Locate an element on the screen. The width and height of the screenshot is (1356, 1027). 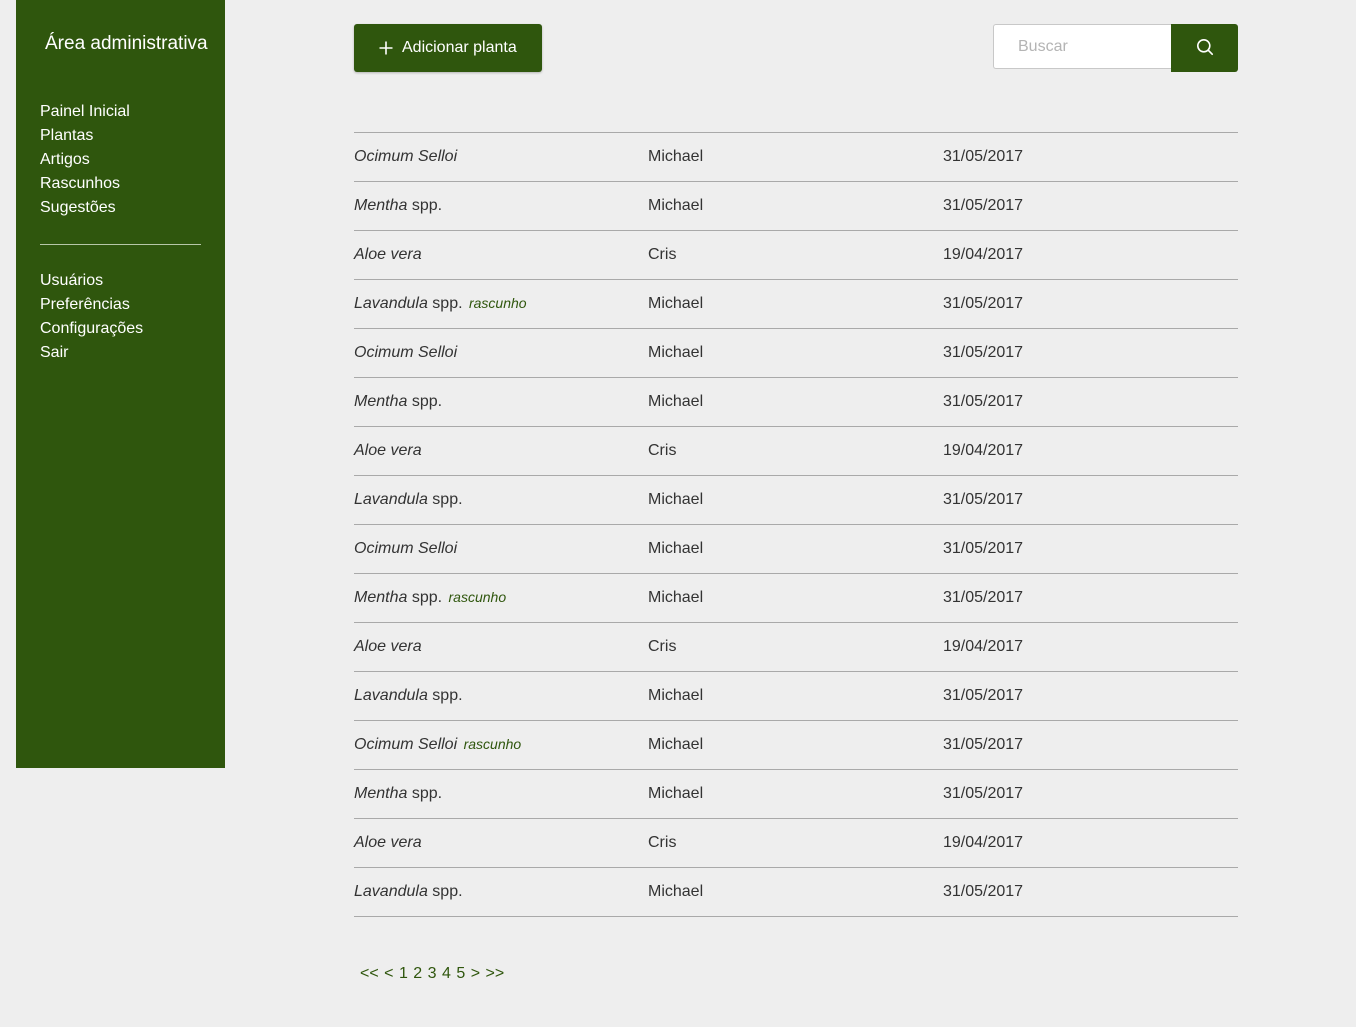
search-input is located at coordinates (1083, 46).